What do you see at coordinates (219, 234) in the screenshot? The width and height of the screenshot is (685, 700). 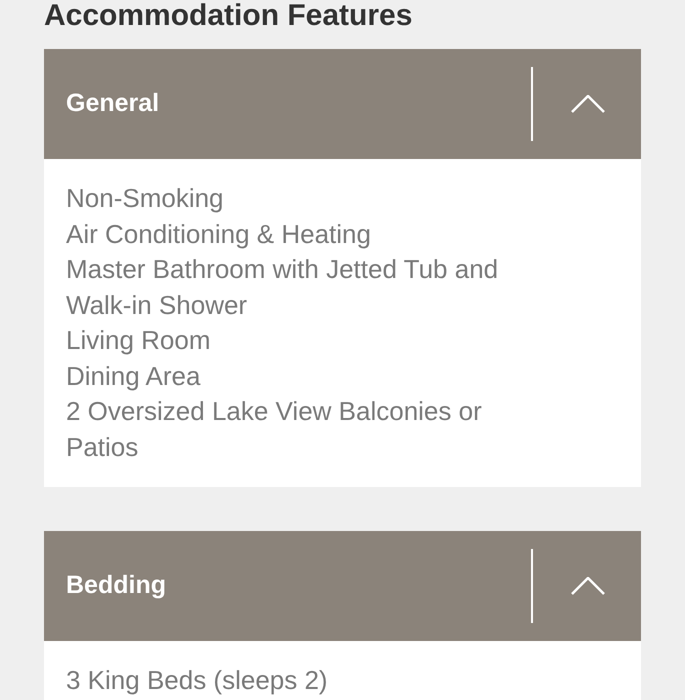 I see `feature-item: Air Conditioning & Heating` at bounding box center [219, 234].